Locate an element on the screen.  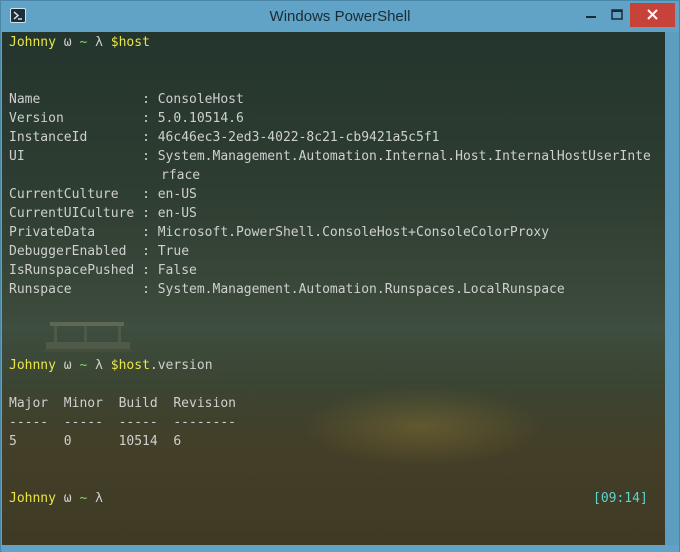
output-line: IsRunspacePushed : False is located at coordinates (103, 270).